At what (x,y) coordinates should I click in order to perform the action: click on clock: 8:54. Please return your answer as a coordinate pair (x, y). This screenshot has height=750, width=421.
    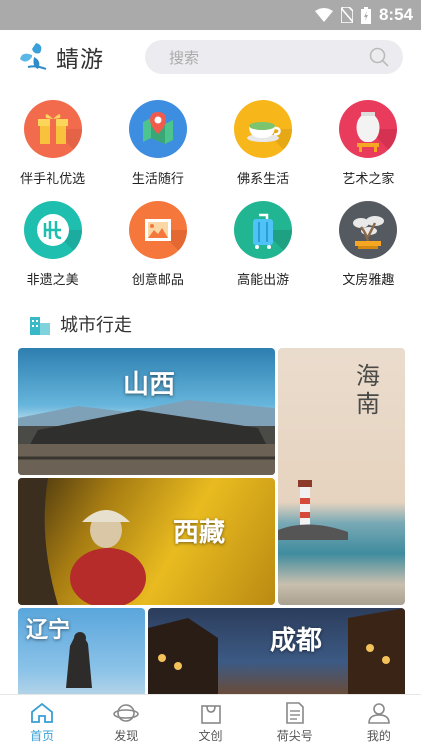
    Looking at the image, I should click on (395, 14).